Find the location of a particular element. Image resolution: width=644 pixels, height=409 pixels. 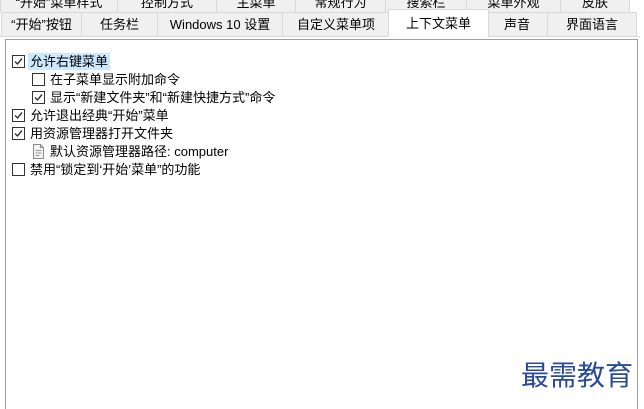

tab-main-menu: 主菜单 is located at coordinates (256, 6).